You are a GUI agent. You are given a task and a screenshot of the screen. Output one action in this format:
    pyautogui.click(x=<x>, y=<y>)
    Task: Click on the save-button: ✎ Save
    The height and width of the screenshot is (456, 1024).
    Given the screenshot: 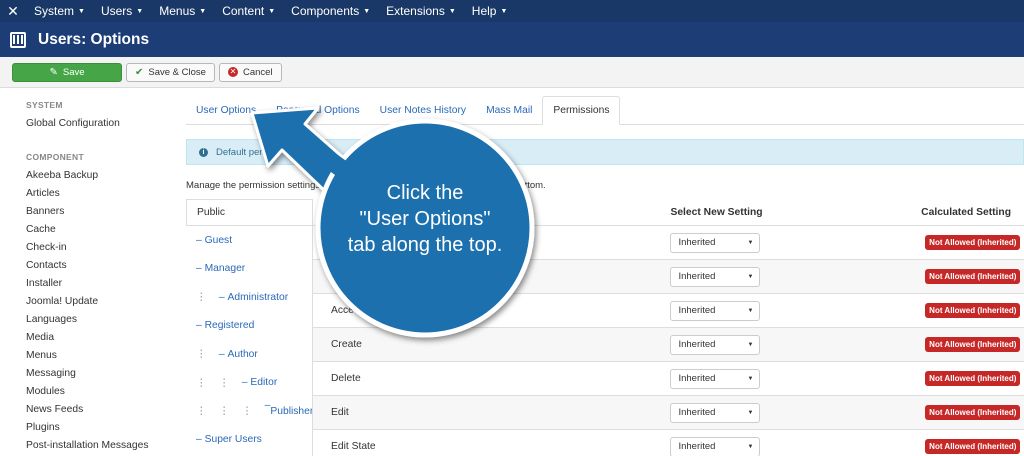 What is the action you would take?
    pyautogui.click(x=67, y=72)
    